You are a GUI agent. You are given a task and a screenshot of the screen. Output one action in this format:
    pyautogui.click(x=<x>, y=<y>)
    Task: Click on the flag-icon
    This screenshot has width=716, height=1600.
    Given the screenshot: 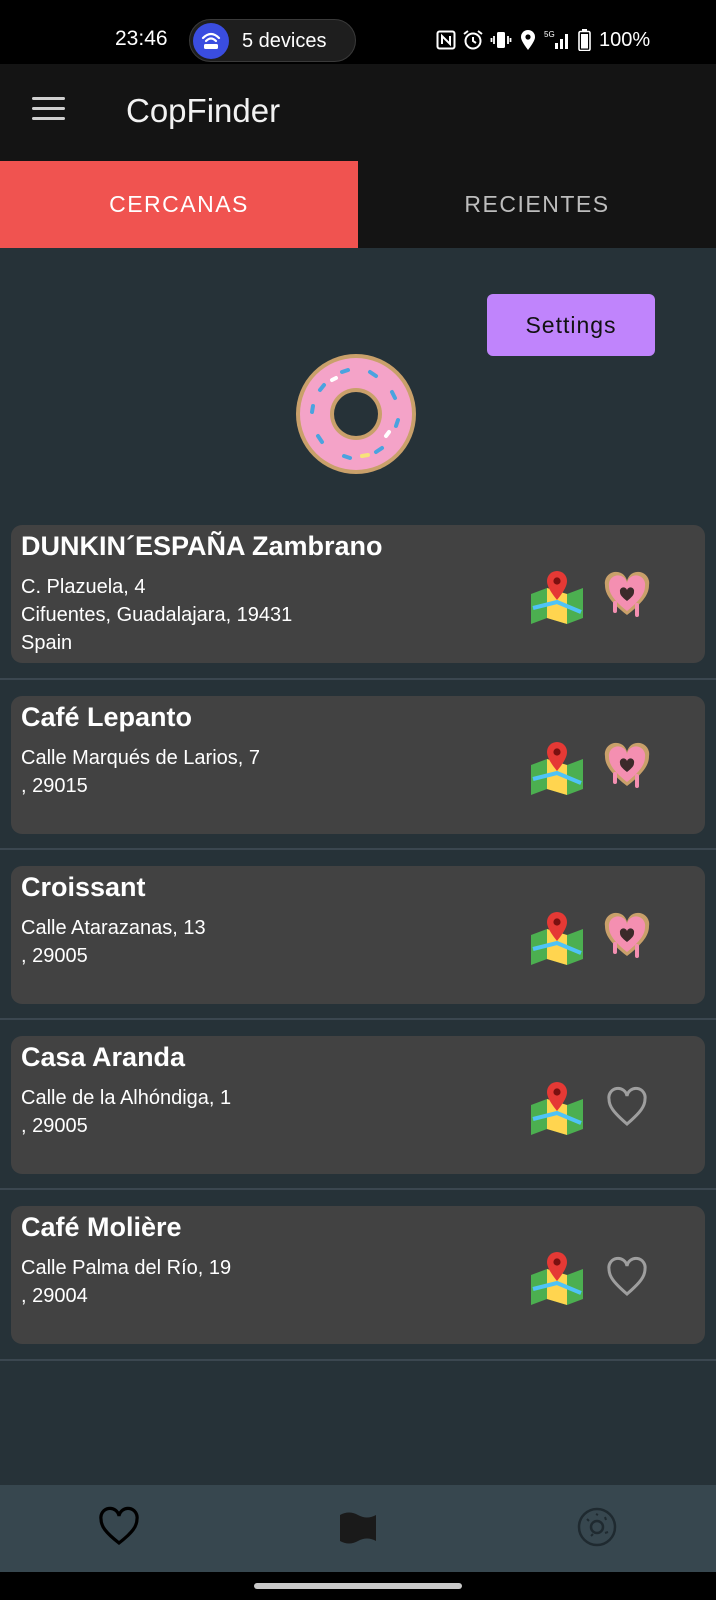 What is the action you would take?
    pyautogui.click(x=358, y=1527)
    